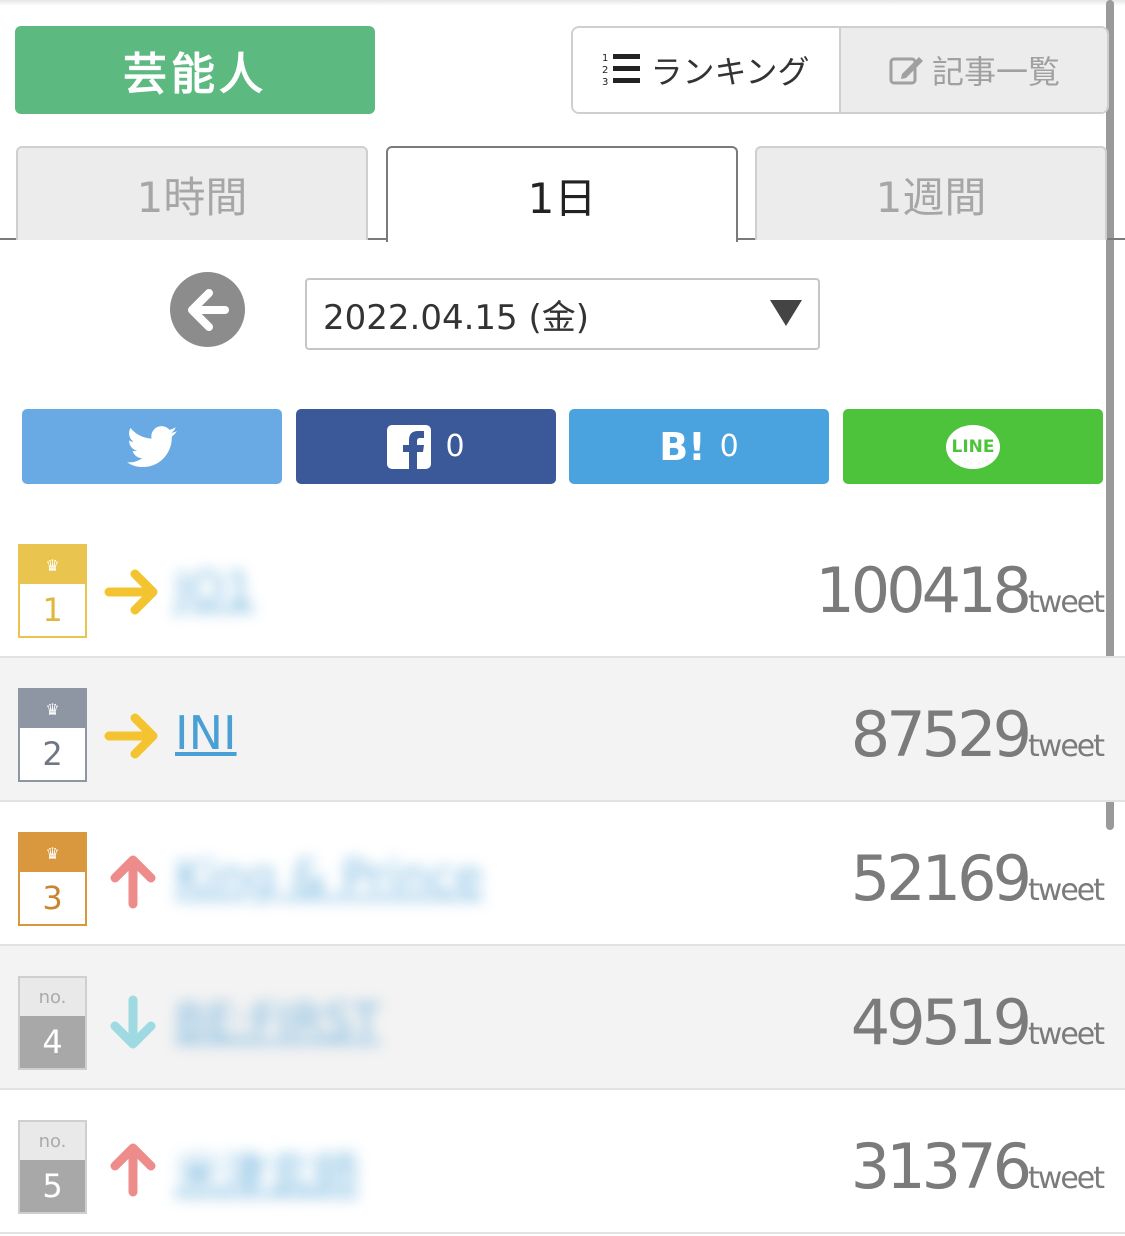  Describe the element at coordinates (941, 1022) in the screenshot. I see `tweet-count-value: 49519` at that location.